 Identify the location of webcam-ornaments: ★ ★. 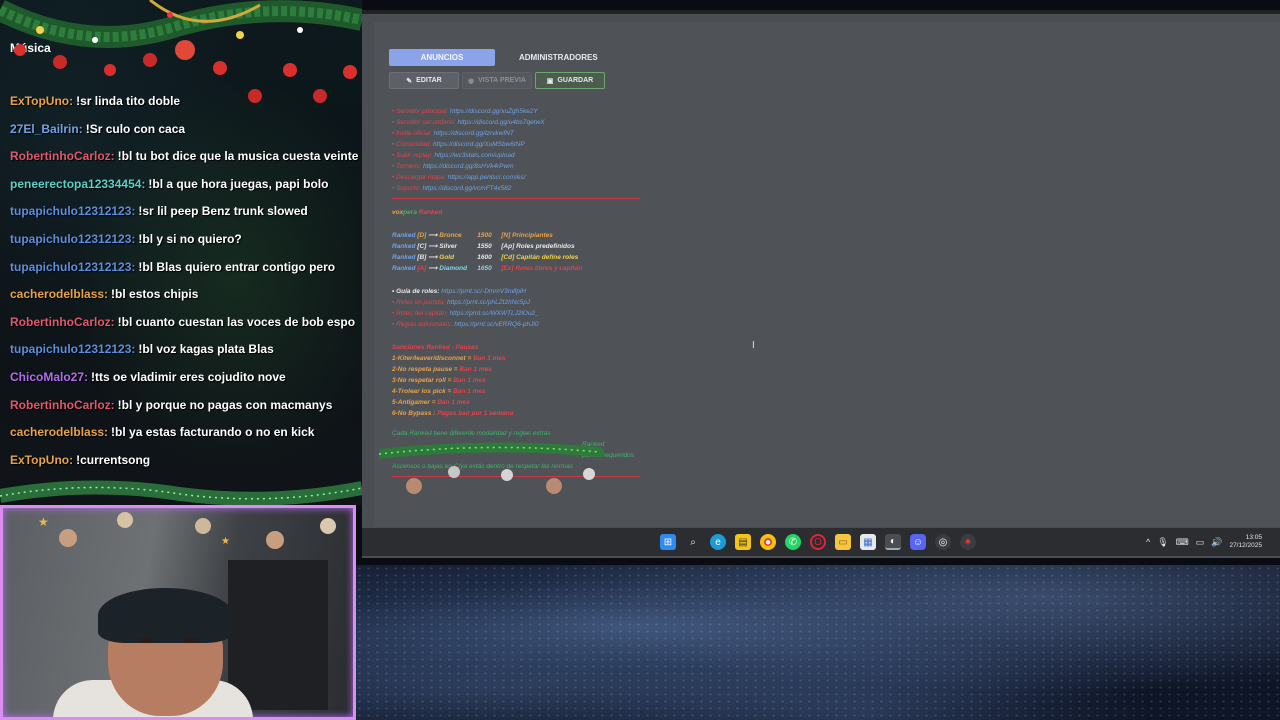
(187, 530).